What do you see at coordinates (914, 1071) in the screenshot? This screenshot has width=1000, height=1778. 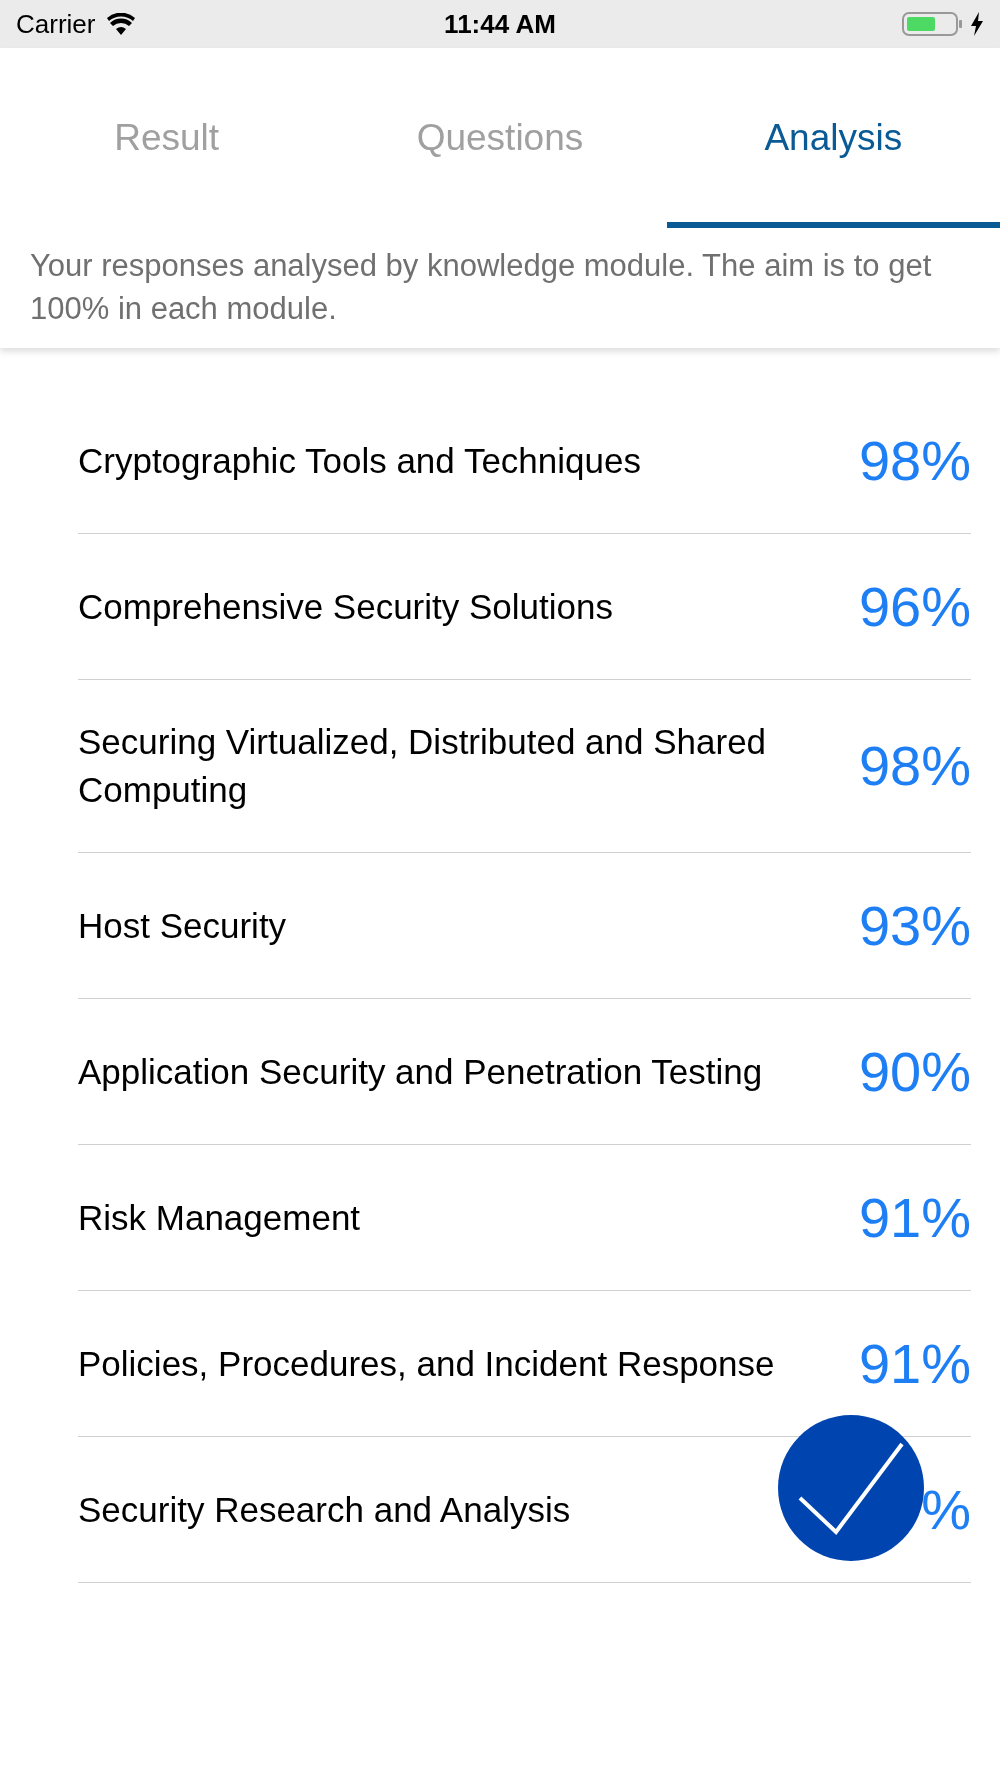 I see `module-score: 90%` at bounding box center [914, 1071].